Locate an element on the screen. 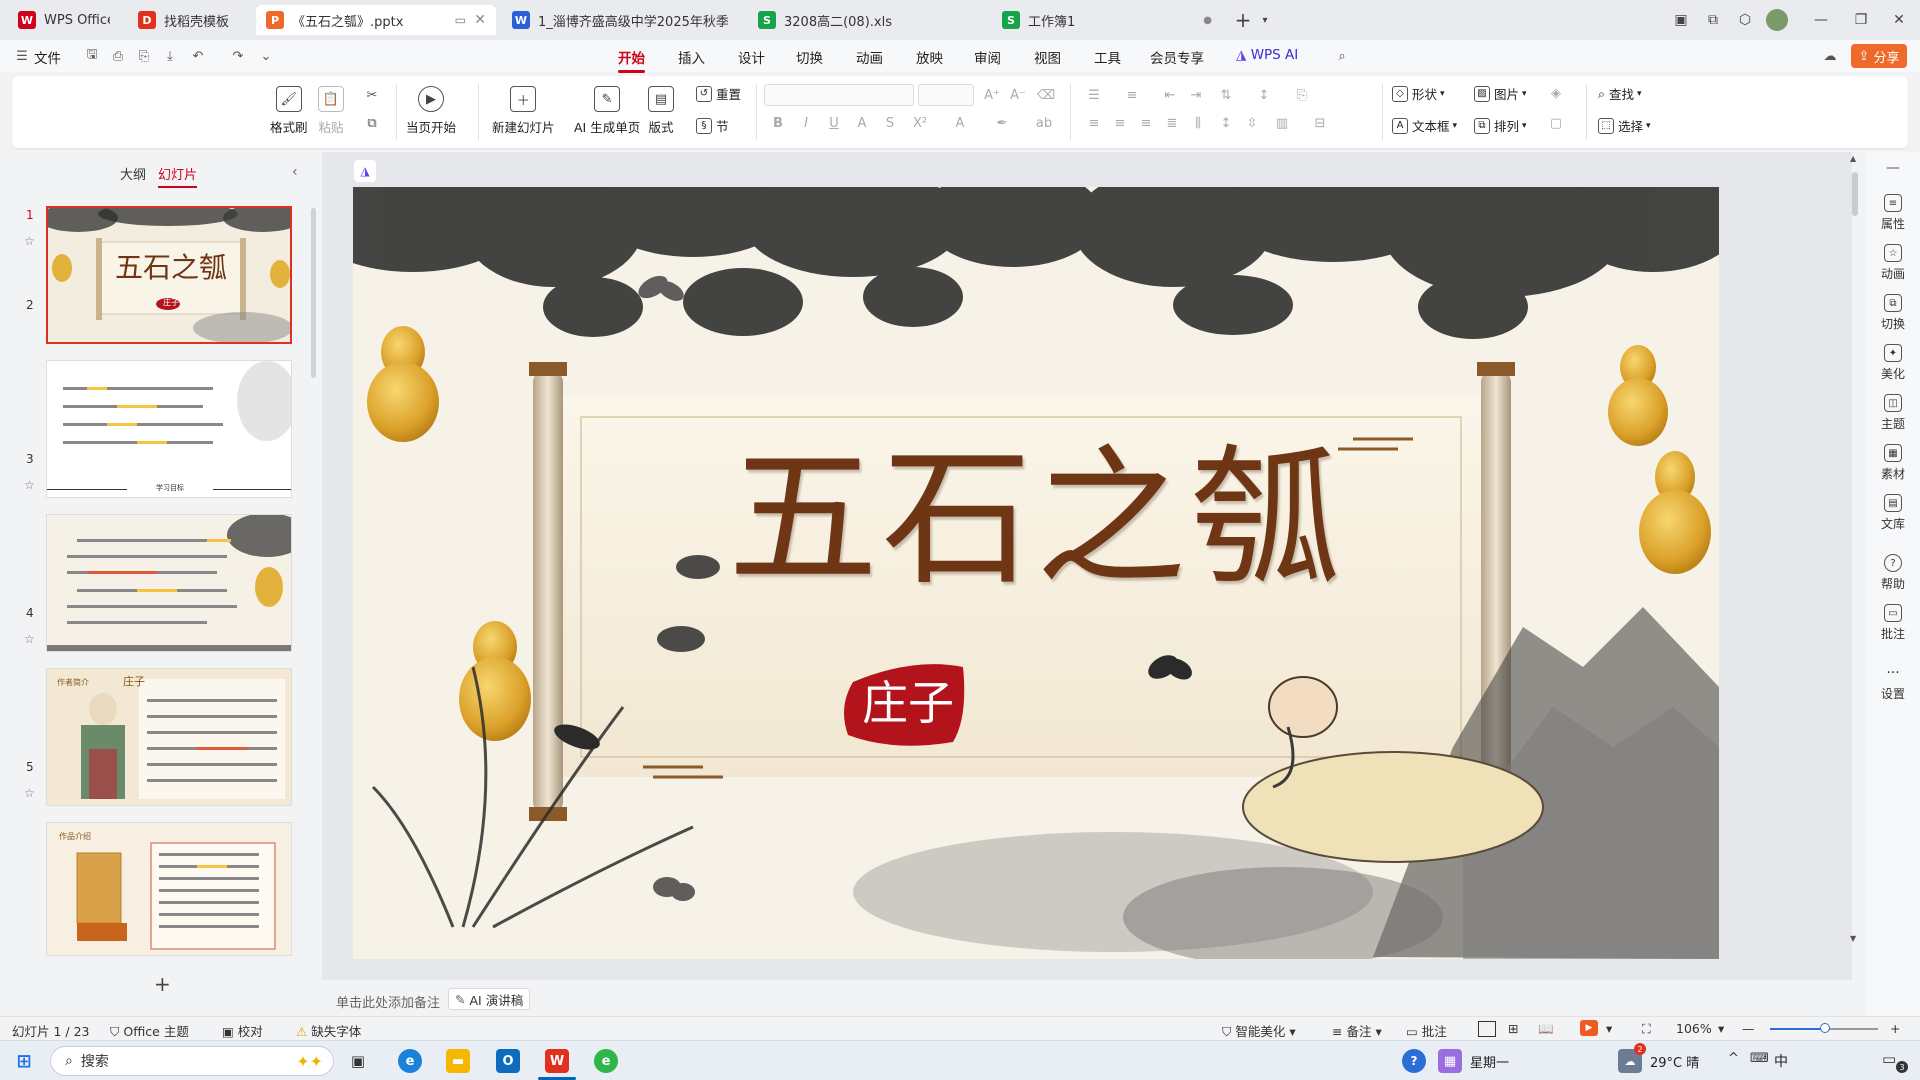 The height and width of the screenshot is (1080, 1920). wps-taskbar-icon: W is located at coordinates (557, 1061).